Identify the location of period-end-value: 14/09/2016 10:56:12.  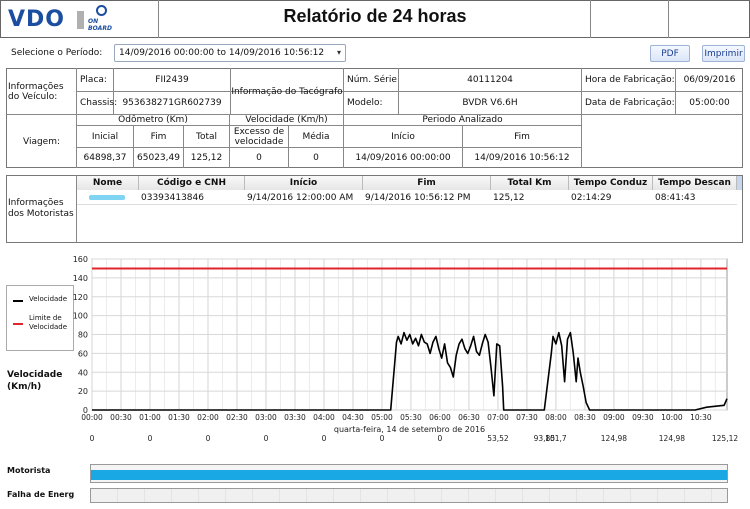
(522, 157).